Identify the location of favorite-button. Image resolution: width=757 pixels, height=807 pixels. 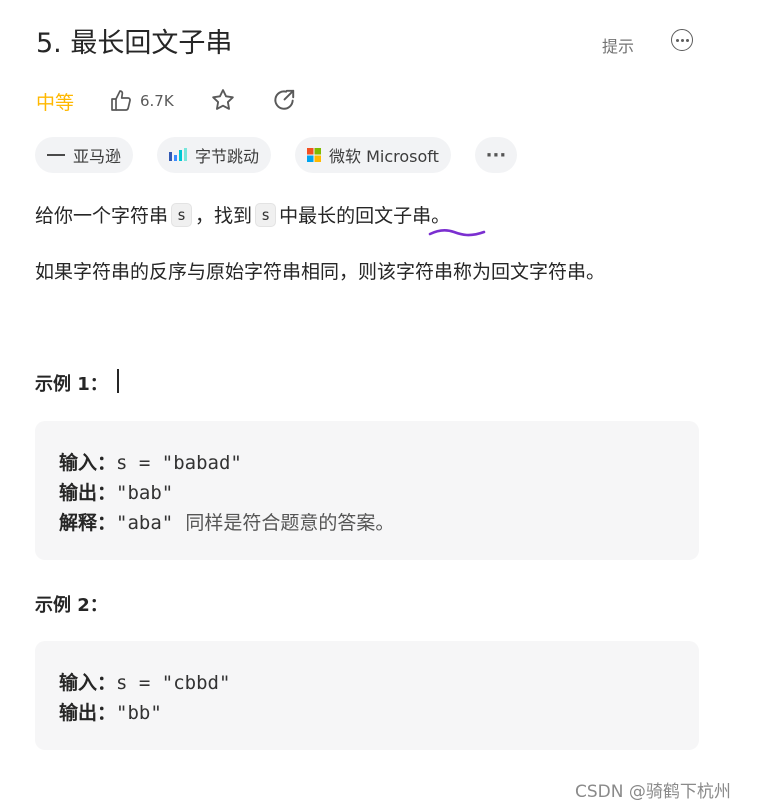
(223, 102).